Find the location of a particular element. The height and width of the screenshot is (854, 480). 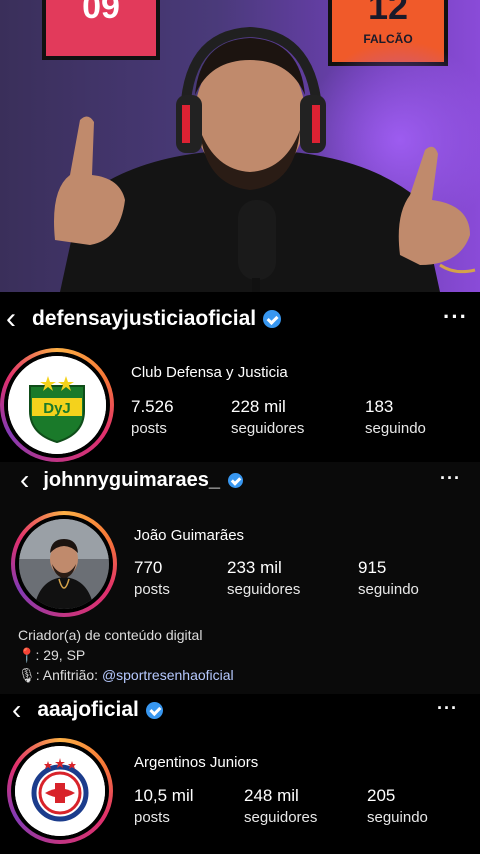

posts-stat: 10,5 mil posts is located at coordinates (164, 806).